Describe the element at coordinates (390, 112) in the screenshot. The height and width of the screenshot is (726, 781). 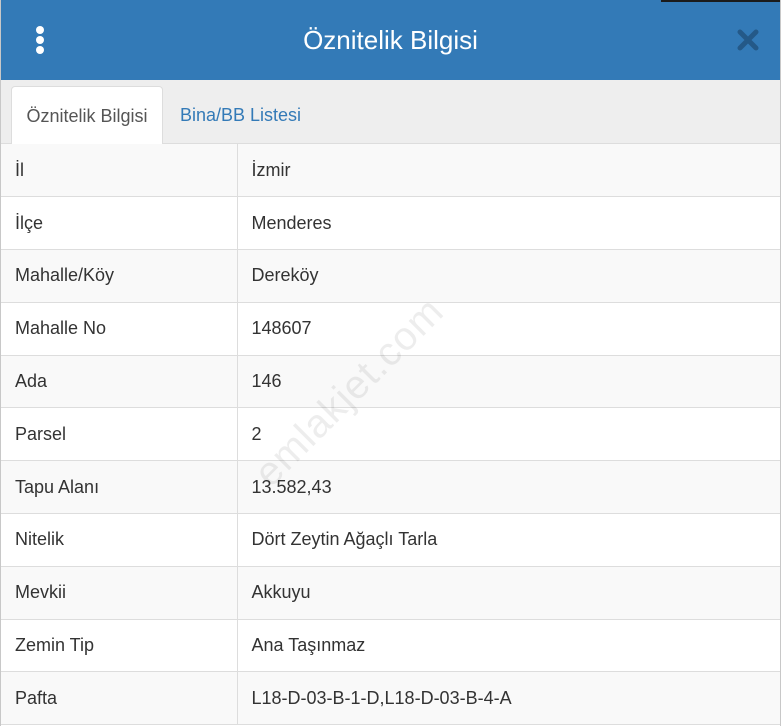
I see `tab-bar: Öznitelik Bilgisi Bina/BB Listesi` at that location.